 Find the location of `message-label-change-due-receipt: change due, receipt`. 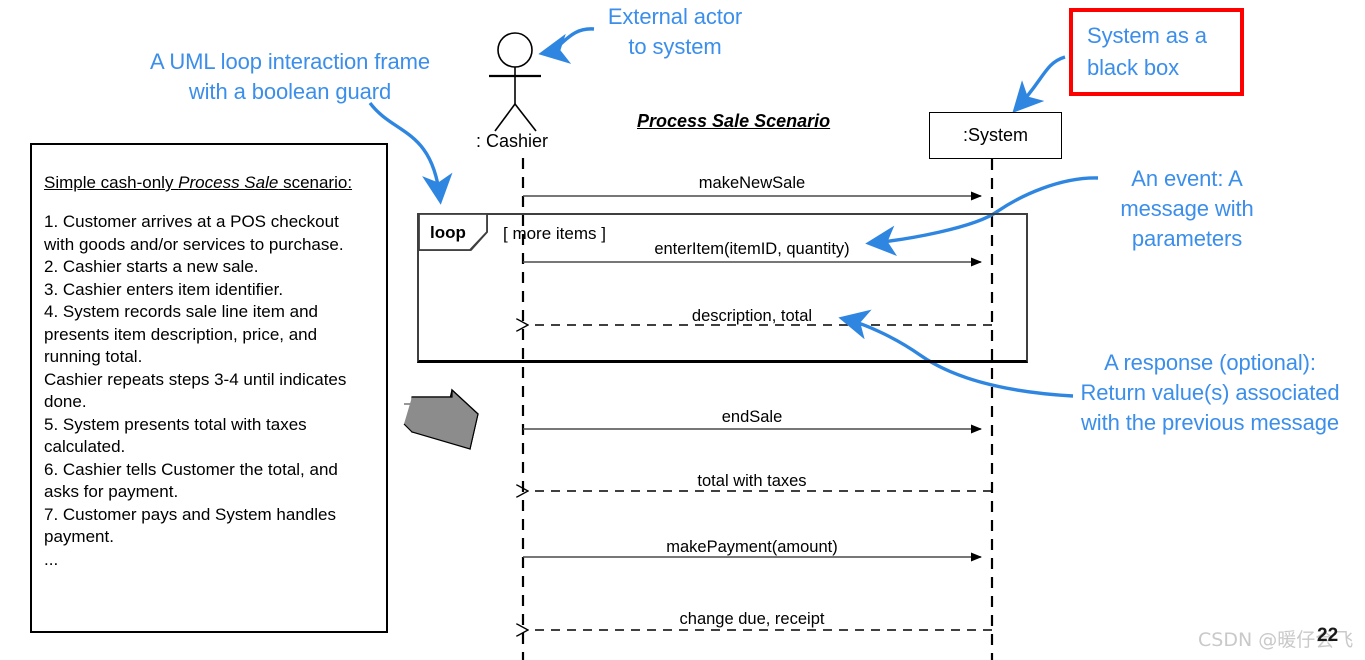

message-label-change-due-receipt: change due, receipt is located at coordinates (752, 619).